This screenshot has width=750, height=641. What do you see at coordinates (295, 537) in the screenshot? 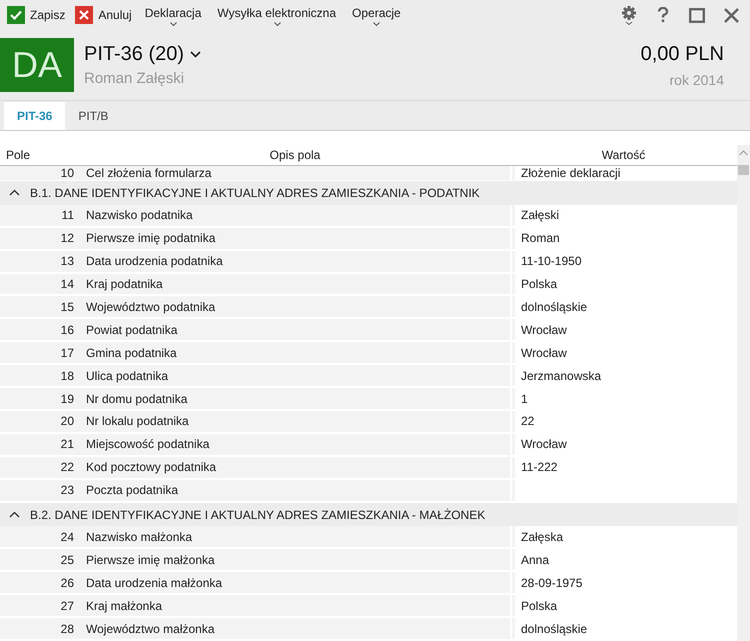
I see `field-description: Nazwisko małżonka` at bounding box center [295, 537].